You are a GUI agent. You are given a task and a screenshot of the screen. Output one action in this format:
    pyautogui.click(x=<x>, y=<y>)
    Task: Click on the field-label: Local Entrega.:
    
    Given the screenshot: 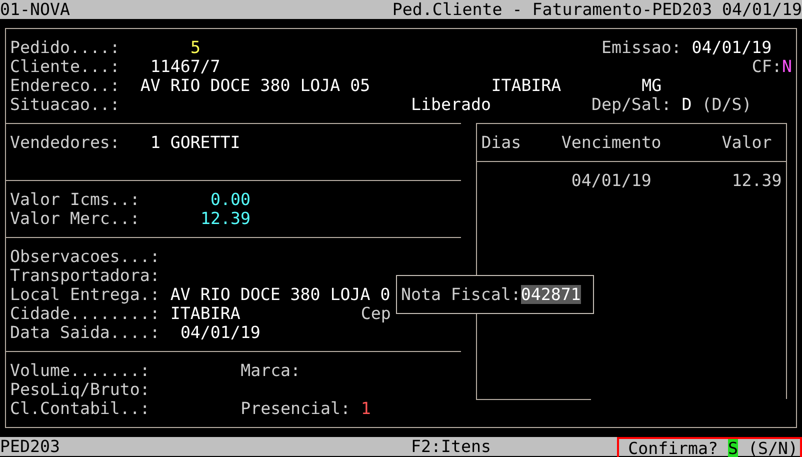 What is the action you would take?
    pyautogui.click(x=85, y=294)
    